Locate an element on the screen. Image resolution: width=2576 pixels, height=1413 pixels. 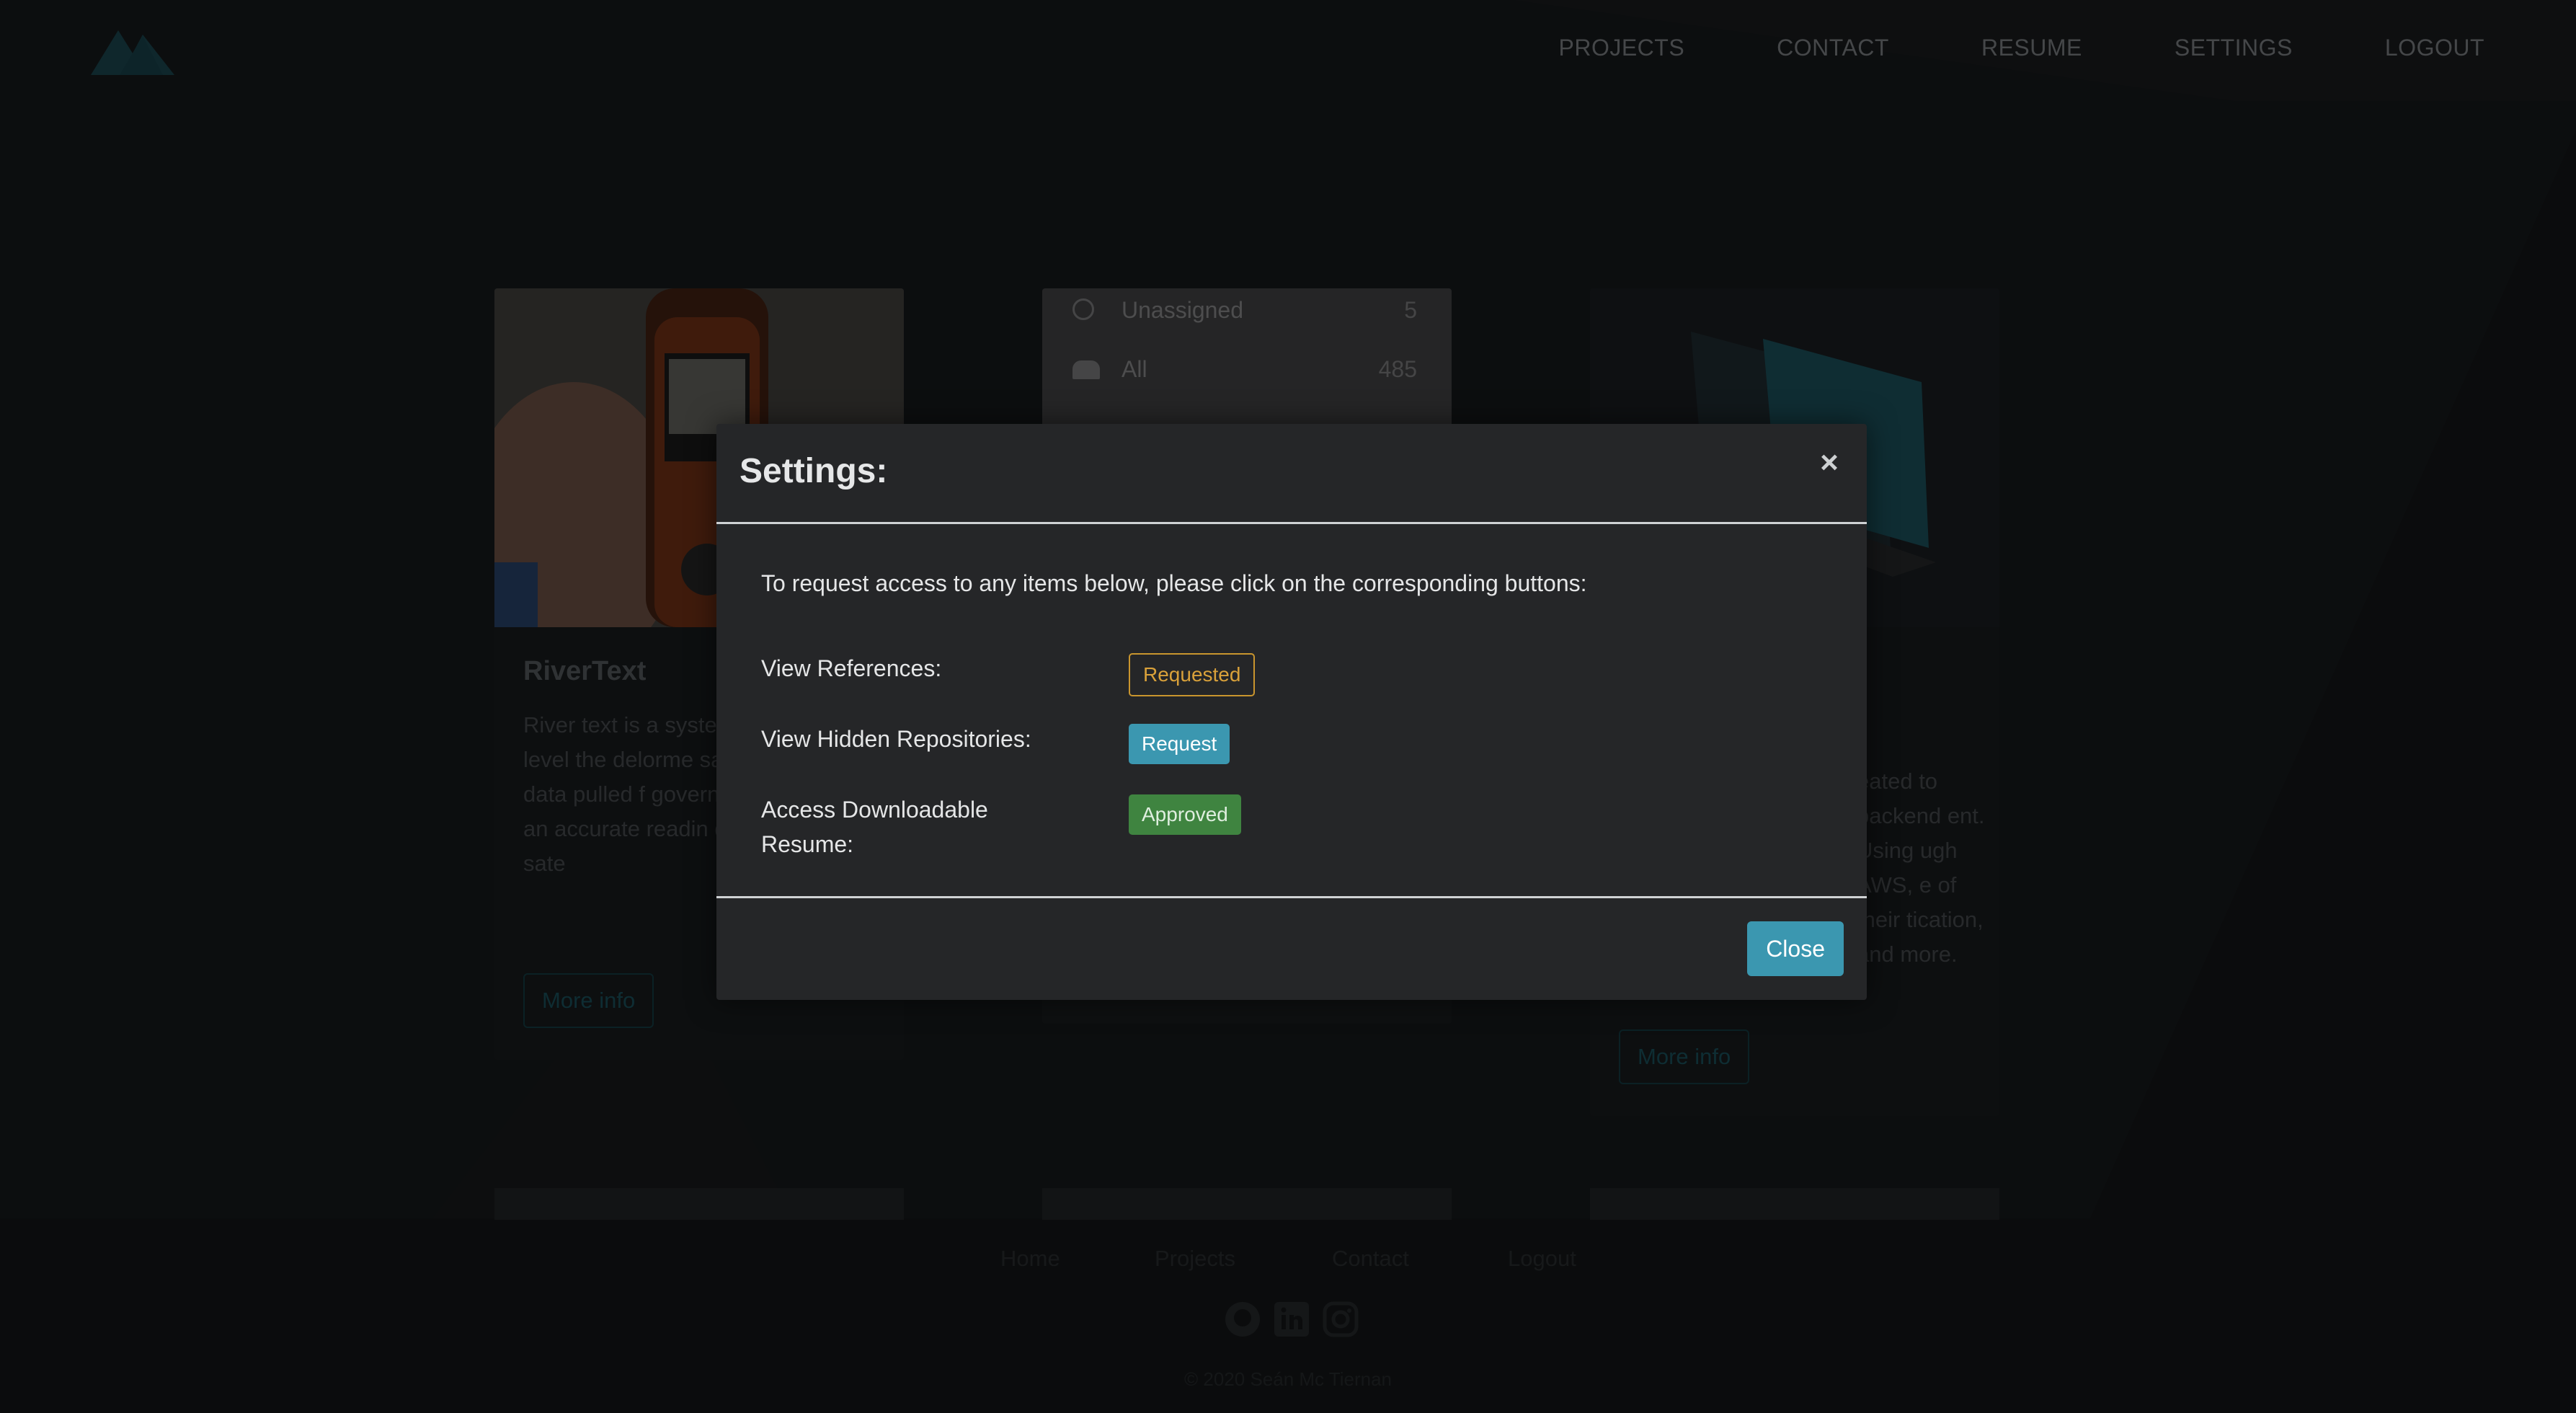
close-icon: × is located at coordinates (1829, 463).